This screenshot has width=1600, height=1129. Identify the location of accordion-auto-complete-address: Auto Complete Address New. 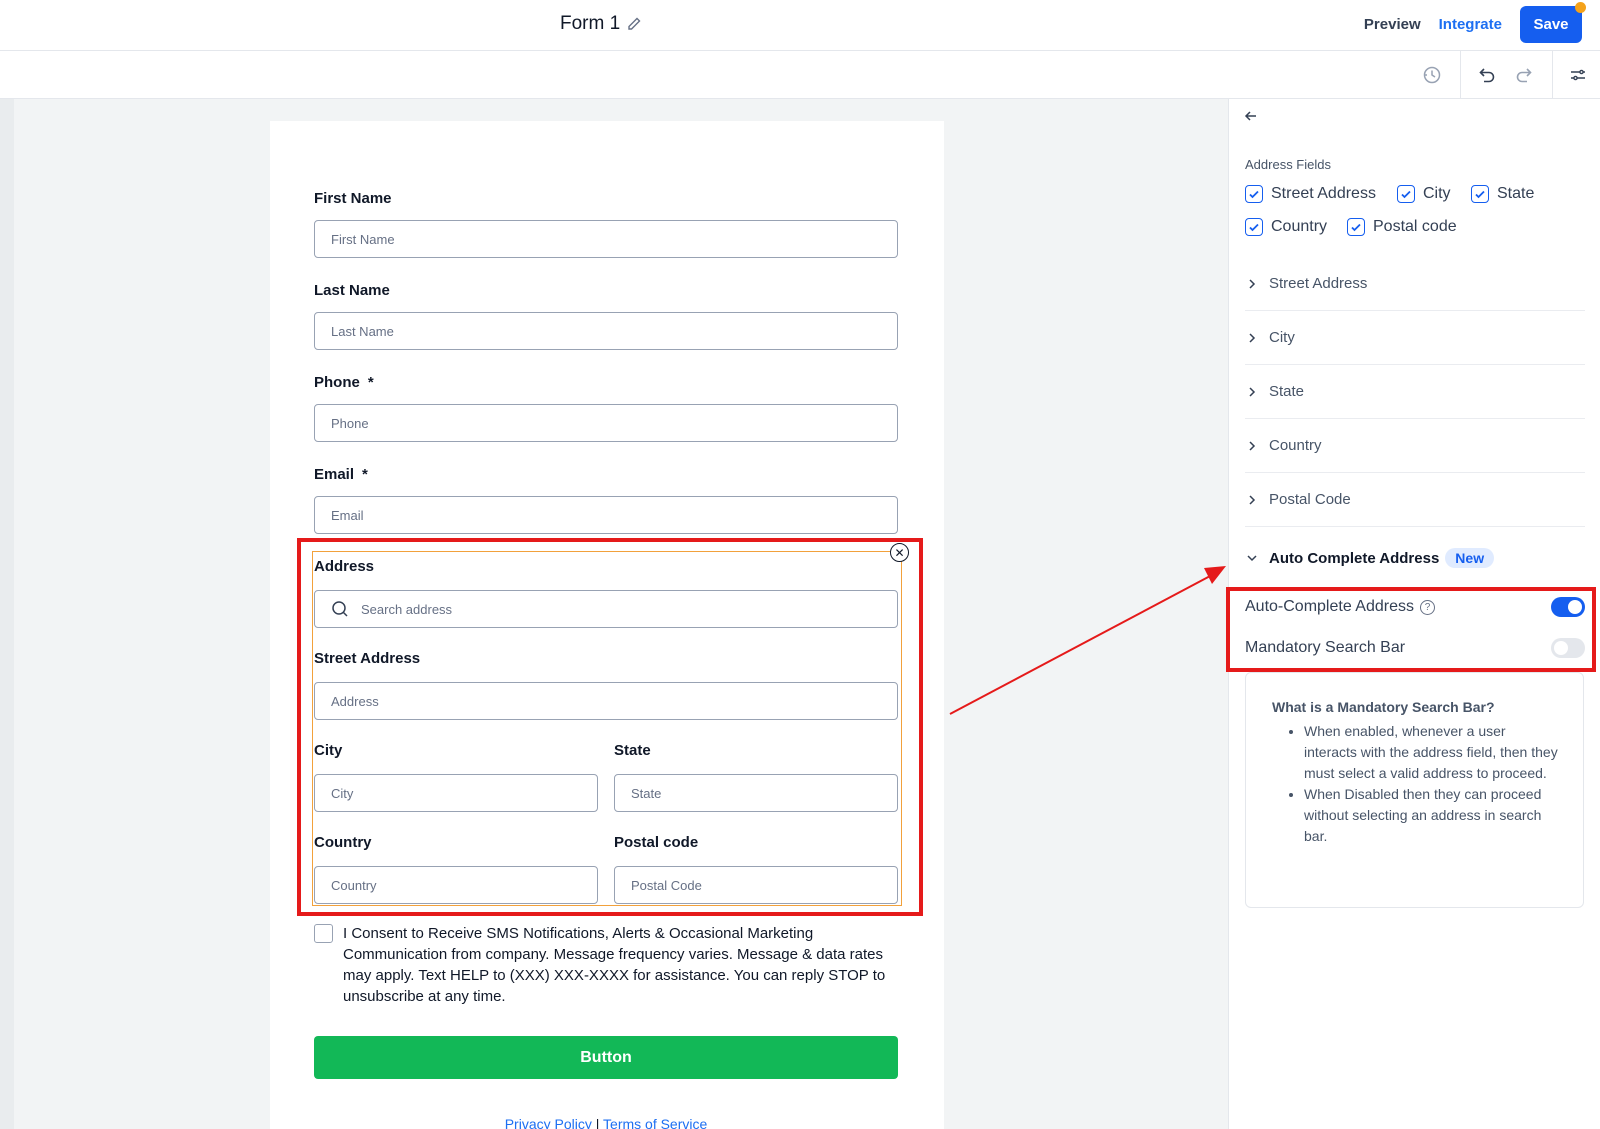
(1370, 558).